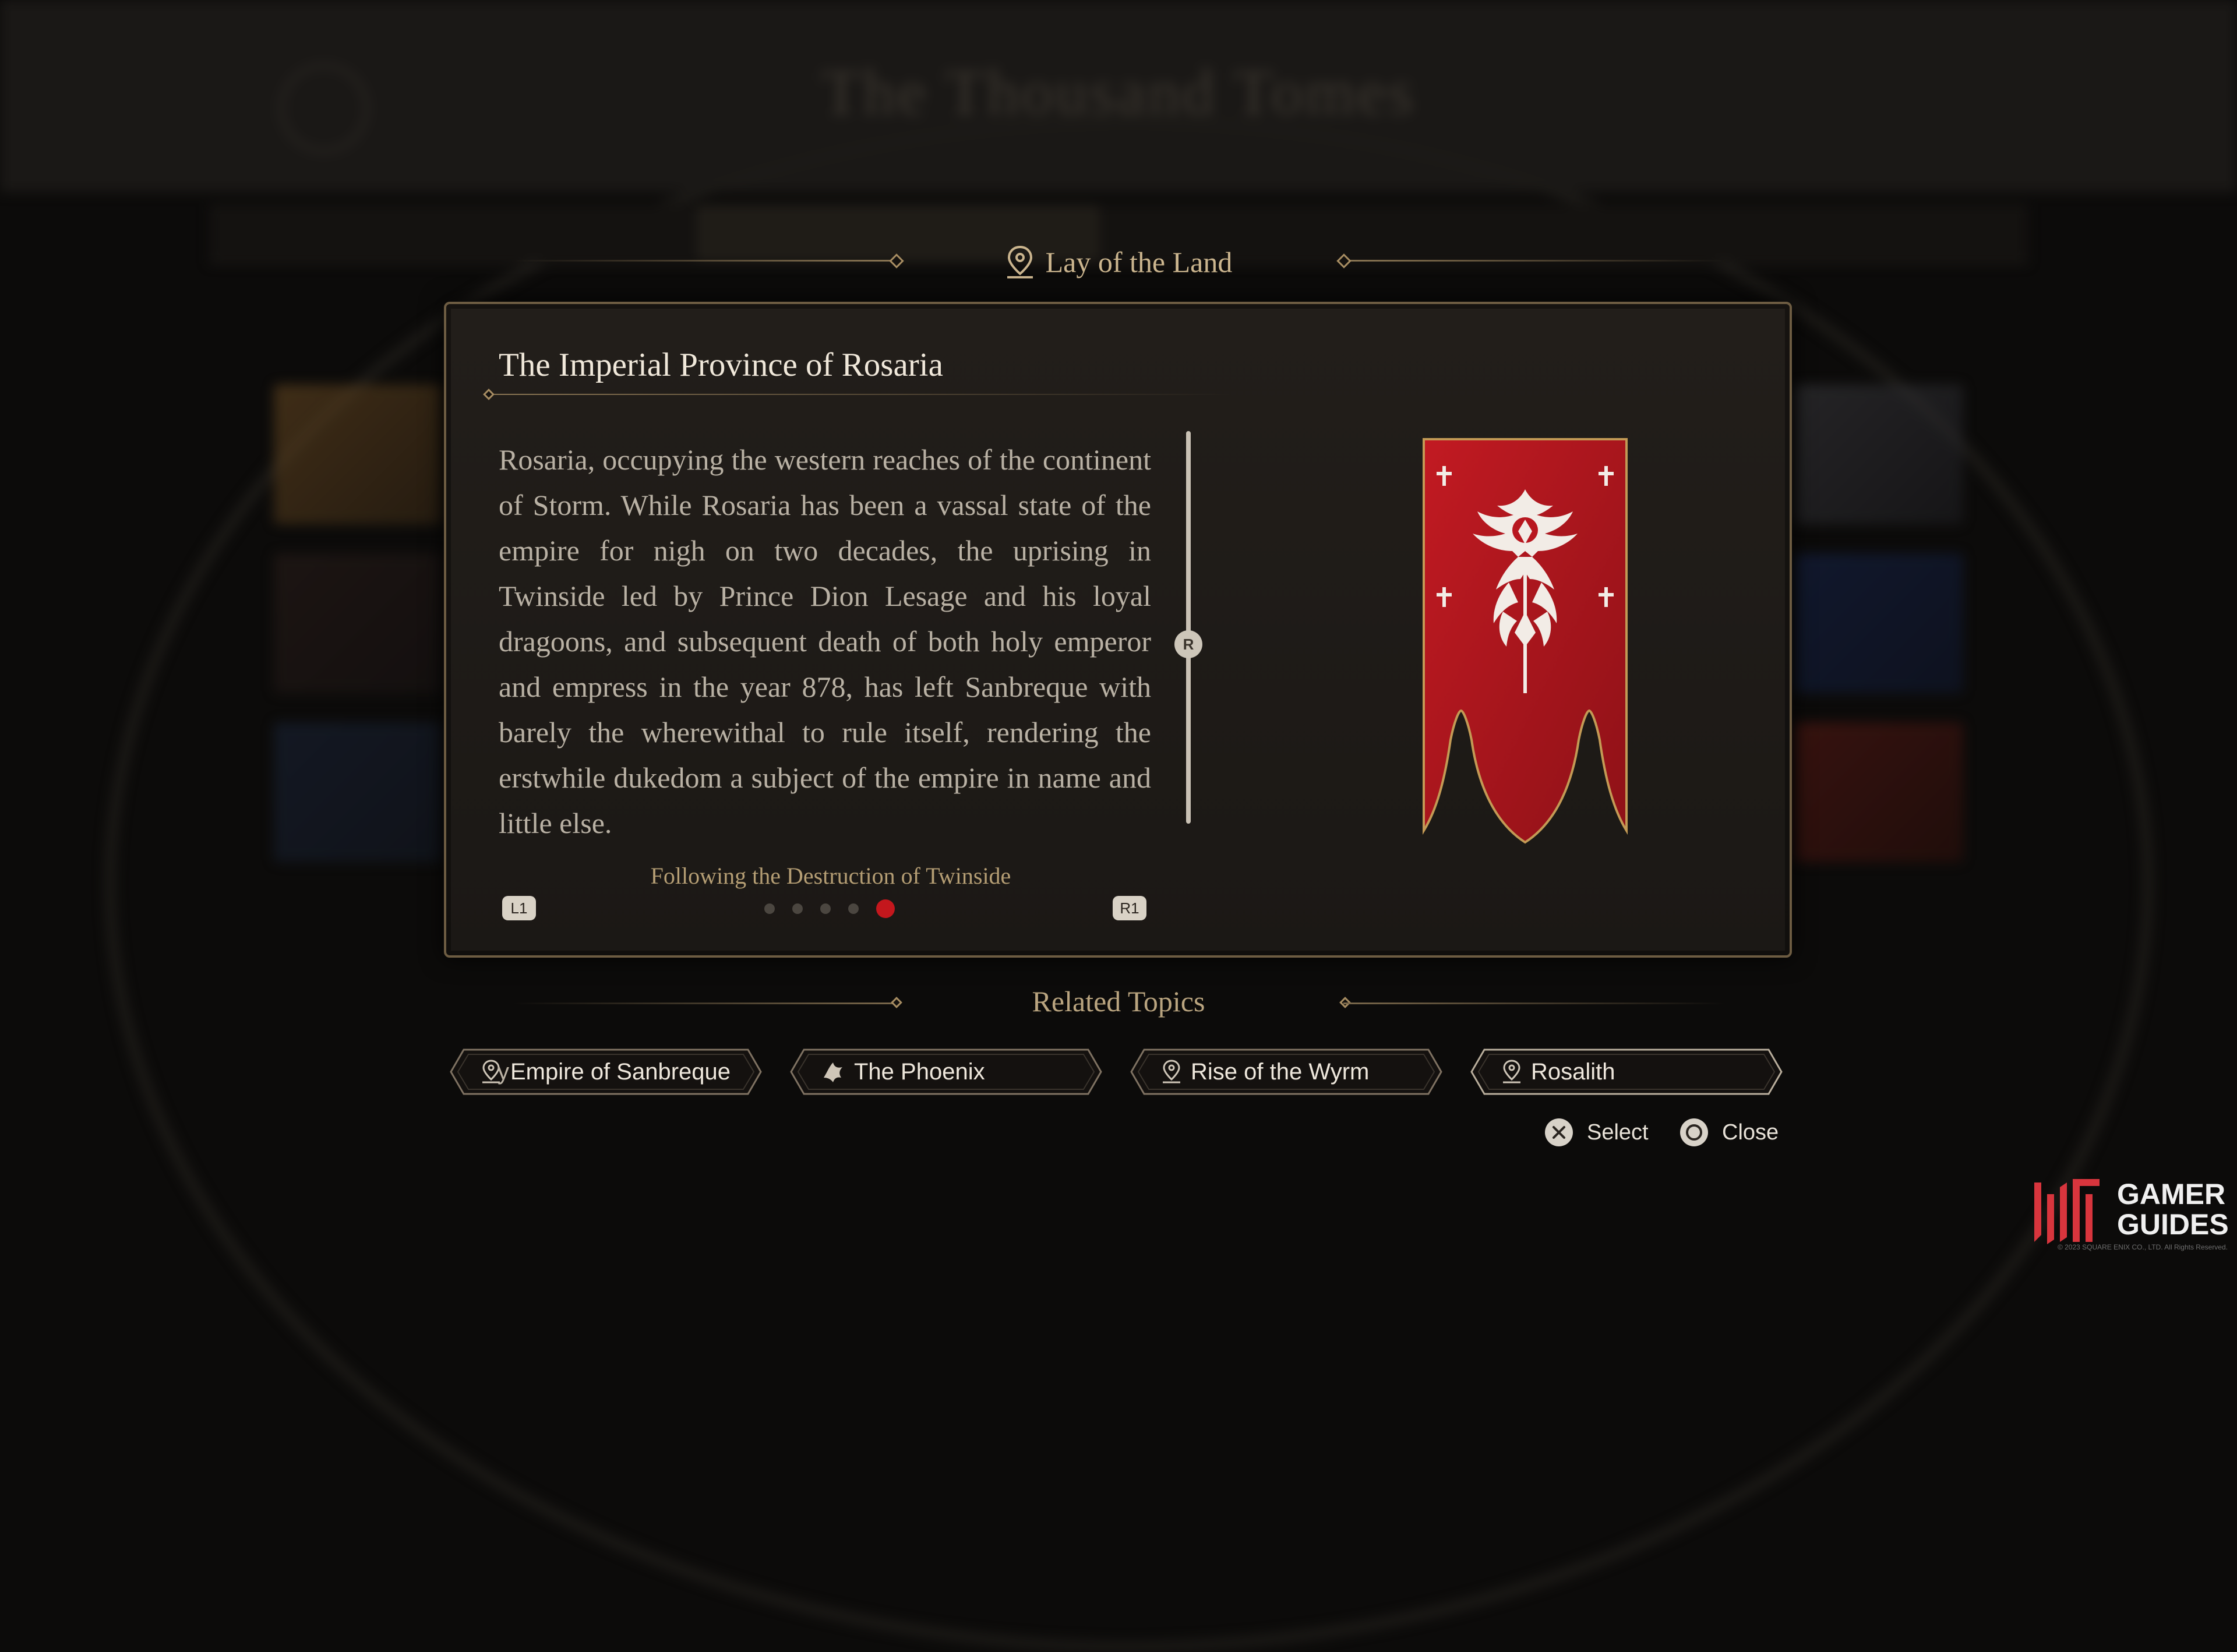 Image resolution: width=2237 pixels, height=1652 pixels. I want to click on l1-prev-page-button: L1, so click(519, 908).